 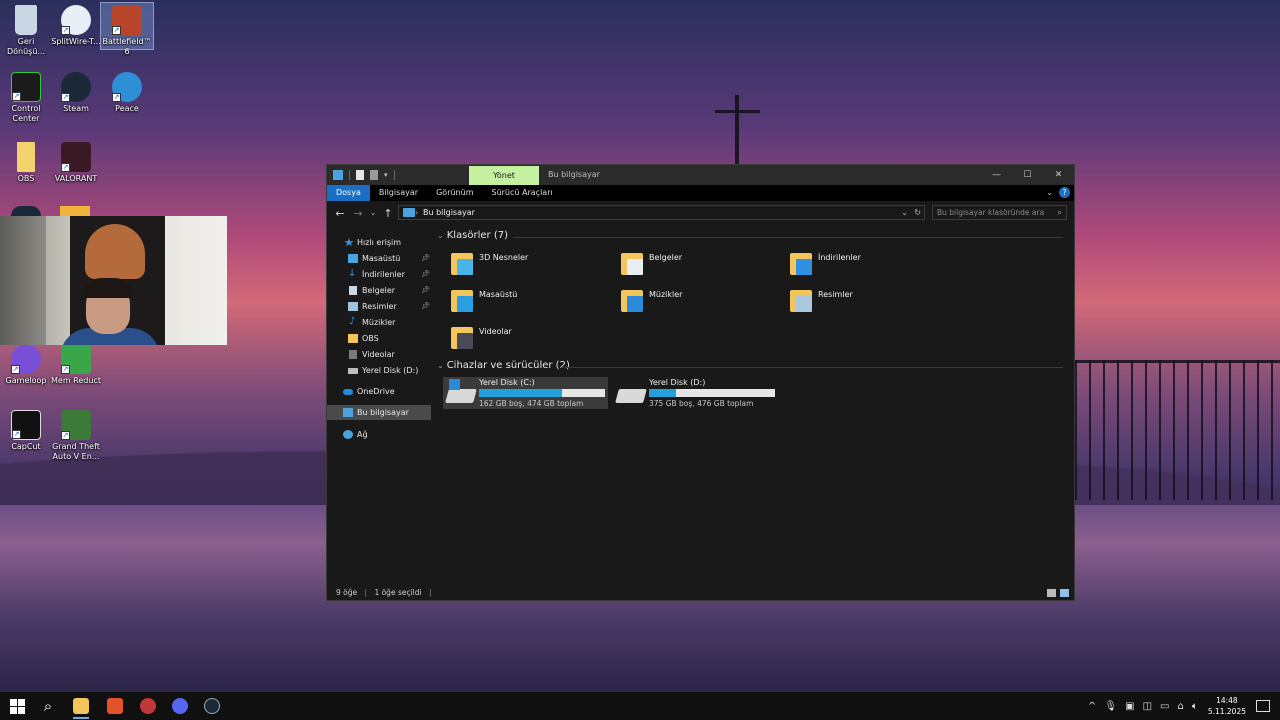 What do you see at coordinates (996, 175) in the screenshot?
I see `minimize-button: —` at bounding box center [996, 175].